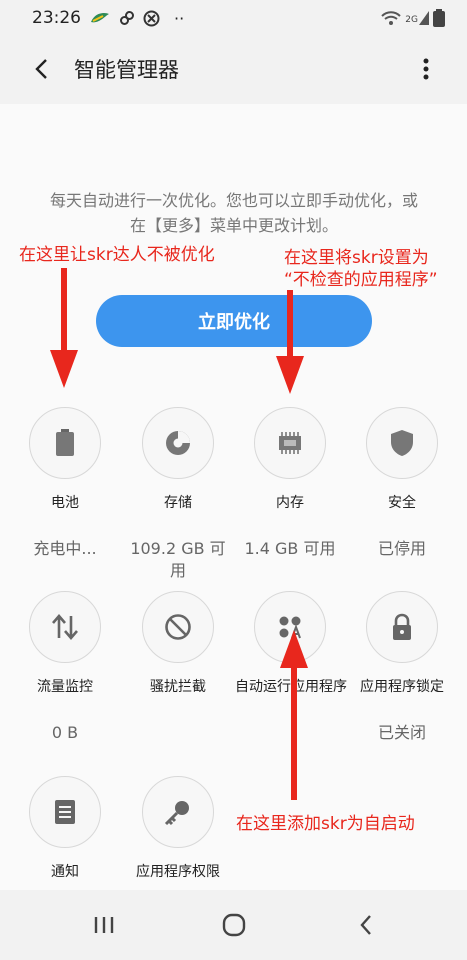 Image resolution: width=467 pixels, height=960 pixels. I want to click on status-bar: 23:26 ·· 2G, so click(233, 18).